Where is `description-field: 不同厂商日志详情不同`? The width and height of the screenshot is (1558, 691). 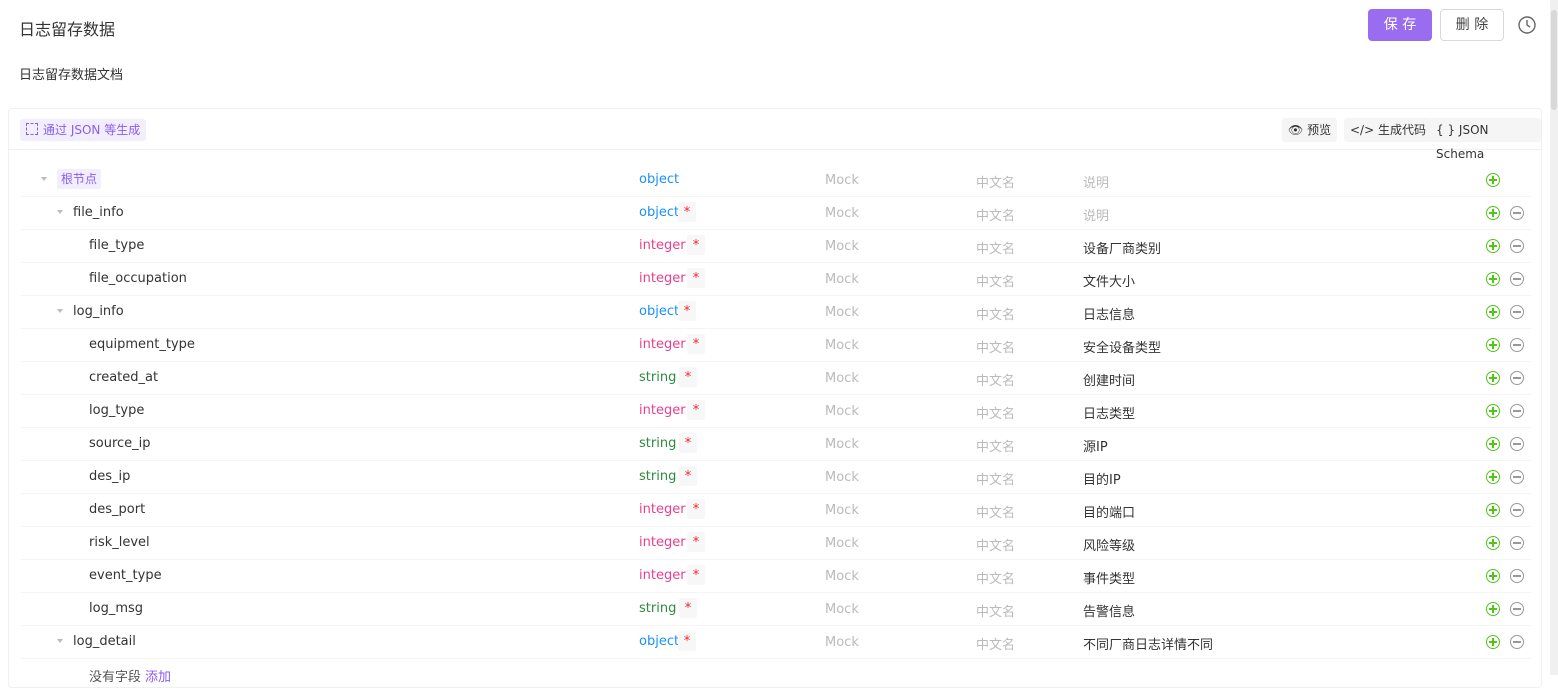 description-field: 不同厂商日志详情不同 is located at coordinates (1148, 643).